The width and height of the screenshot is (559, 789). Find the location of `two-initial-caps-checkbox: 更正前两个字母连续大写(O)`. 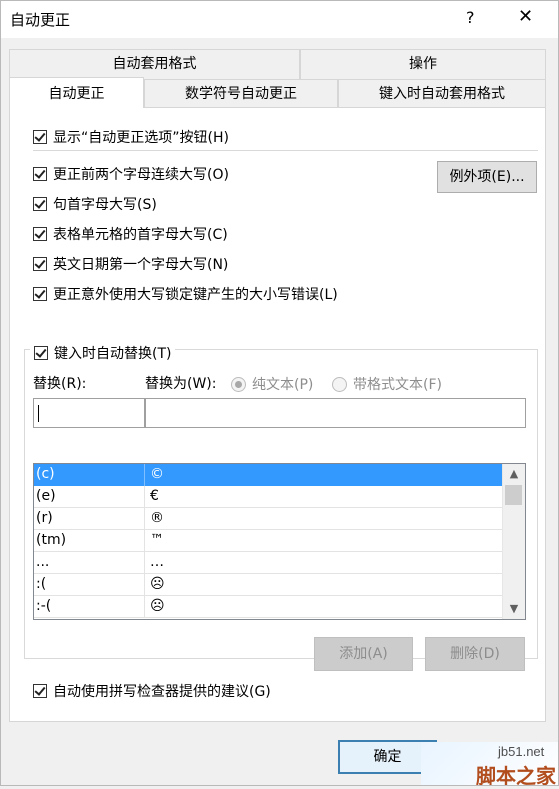

two-initial-caps-checkbox: 更正前两个字母连续大写(O) is located at coordinates (131, 174).